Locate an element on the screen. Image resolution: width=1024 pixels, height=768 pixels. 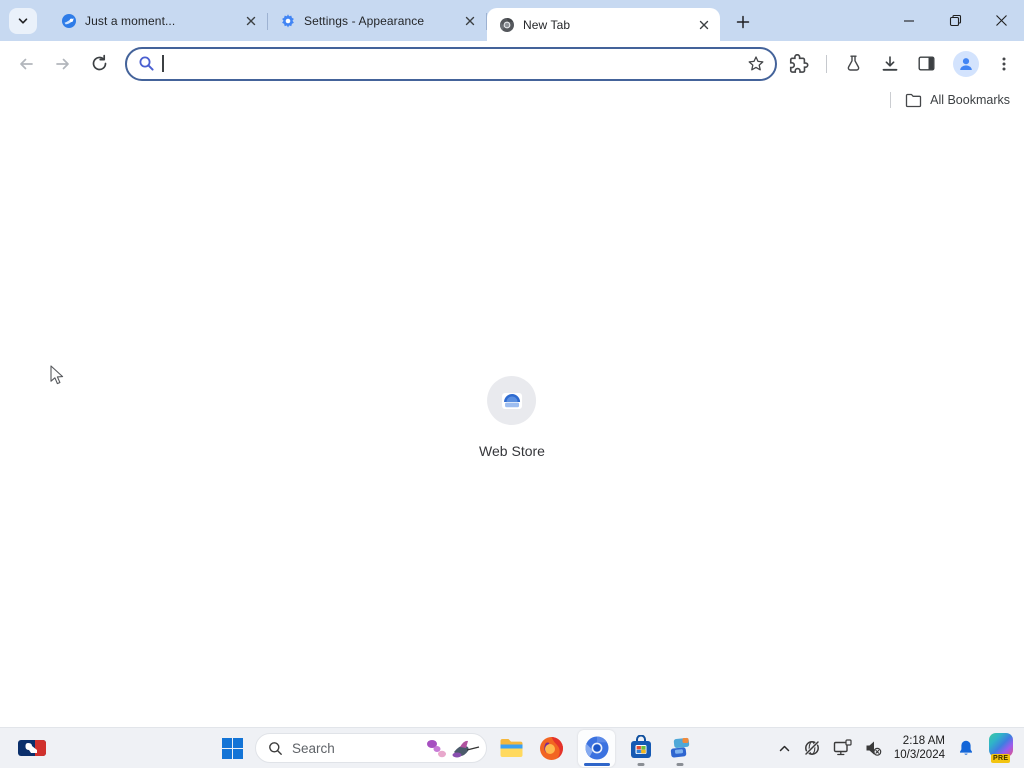
overlapping-windows-app-icon is located at coordinates (680, 747).